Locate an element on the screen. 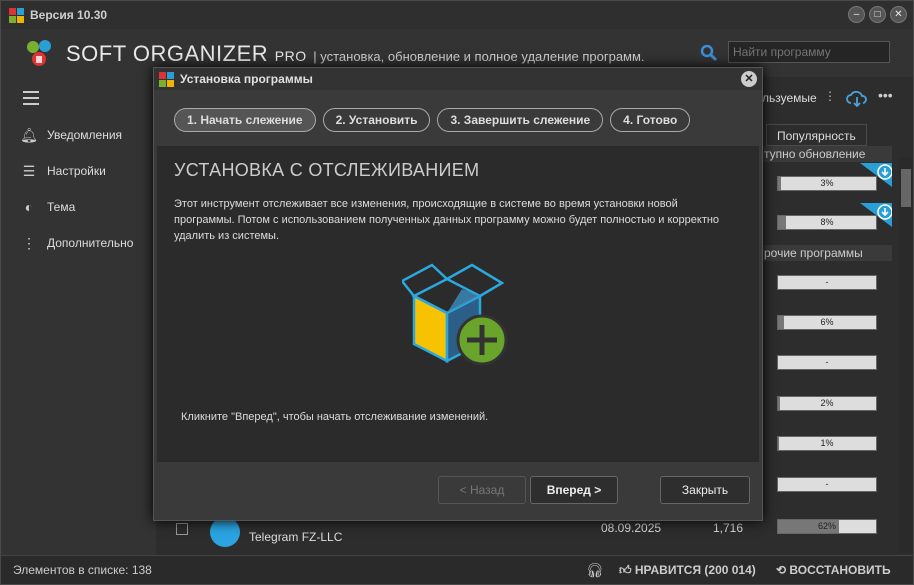 The height and width of the screenshot is (585, 914). group-header: тупно обновление is located at coordinates (827, 154).